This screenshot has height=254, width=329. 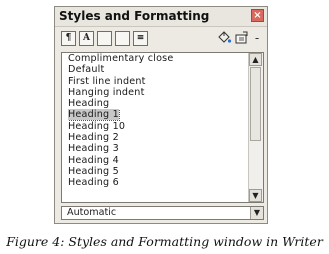 What do you see at coordinates (106, 92) in the screenshot?
I see `style-list-item-label: Hanging indent` at bounding box center [106, 92].